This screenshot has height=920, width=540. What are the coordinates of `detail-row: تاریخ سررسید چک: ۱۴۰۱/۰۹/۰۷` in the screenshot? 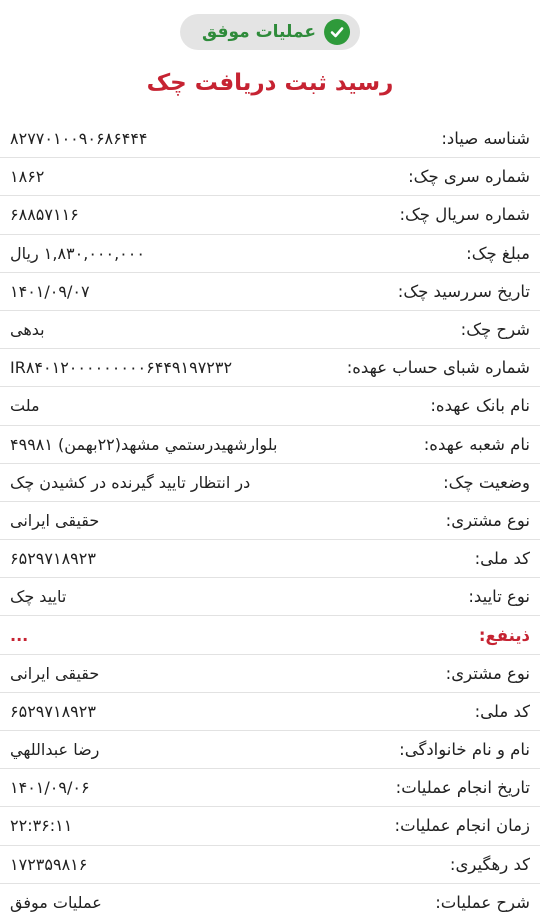 It's located at (270, 292).